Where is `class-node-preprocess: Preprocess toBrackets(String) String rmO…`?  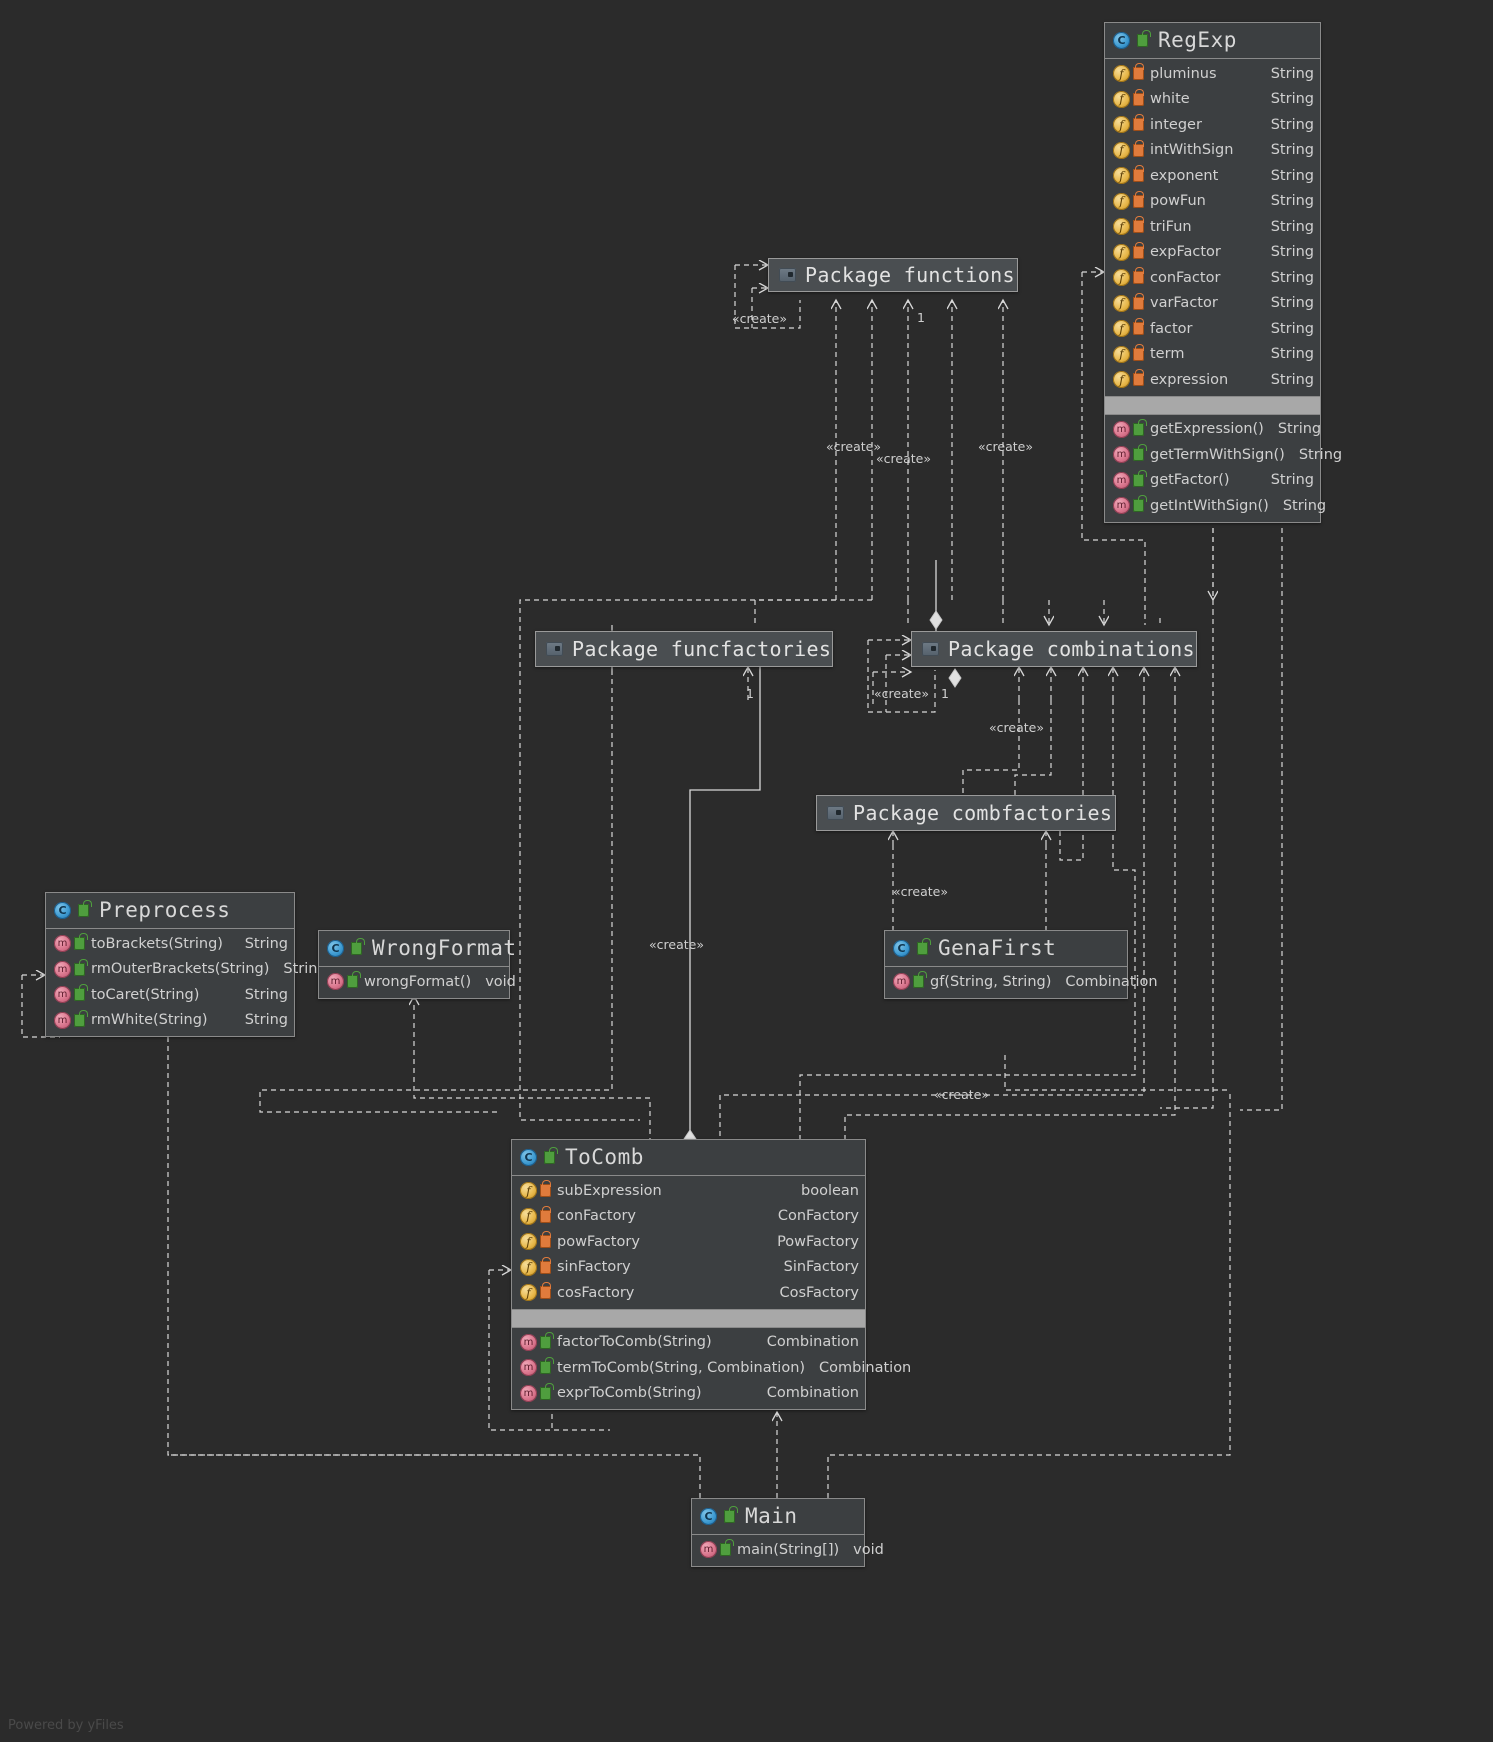
class-node-preprocess: Preprocess toBrackets(String) String rmO… is located at coordinates (186, 964).